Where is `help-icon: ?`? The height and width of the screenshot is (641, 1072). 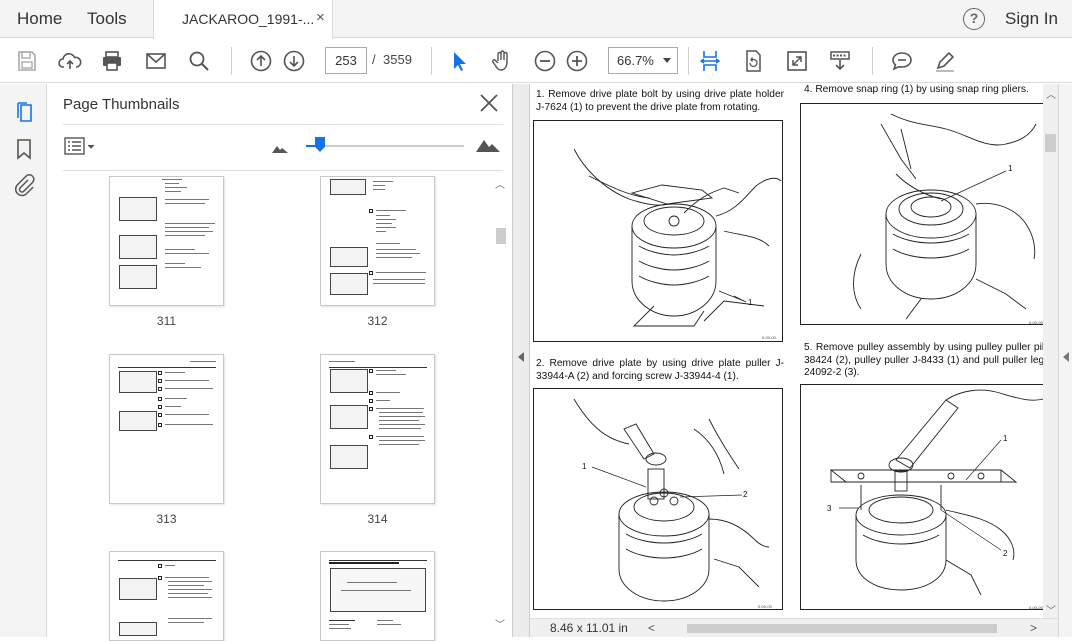
help-icon: ? is located at coordinates (974, 19).